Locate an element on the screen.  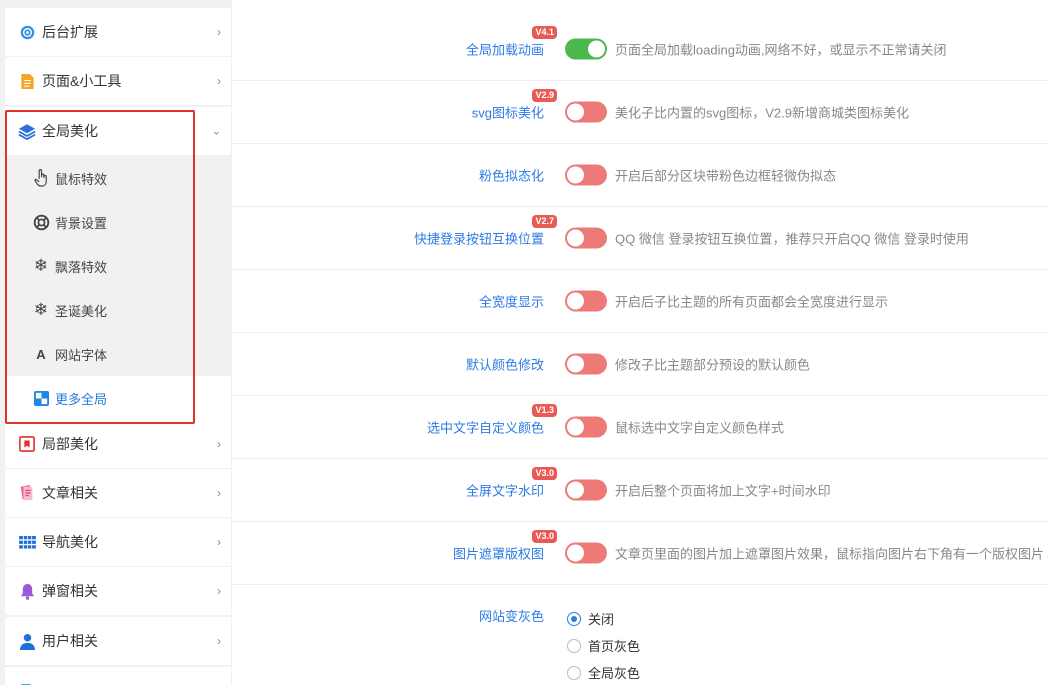
submenu-item-label: 网站字体 is located at coordinates (81, 355).